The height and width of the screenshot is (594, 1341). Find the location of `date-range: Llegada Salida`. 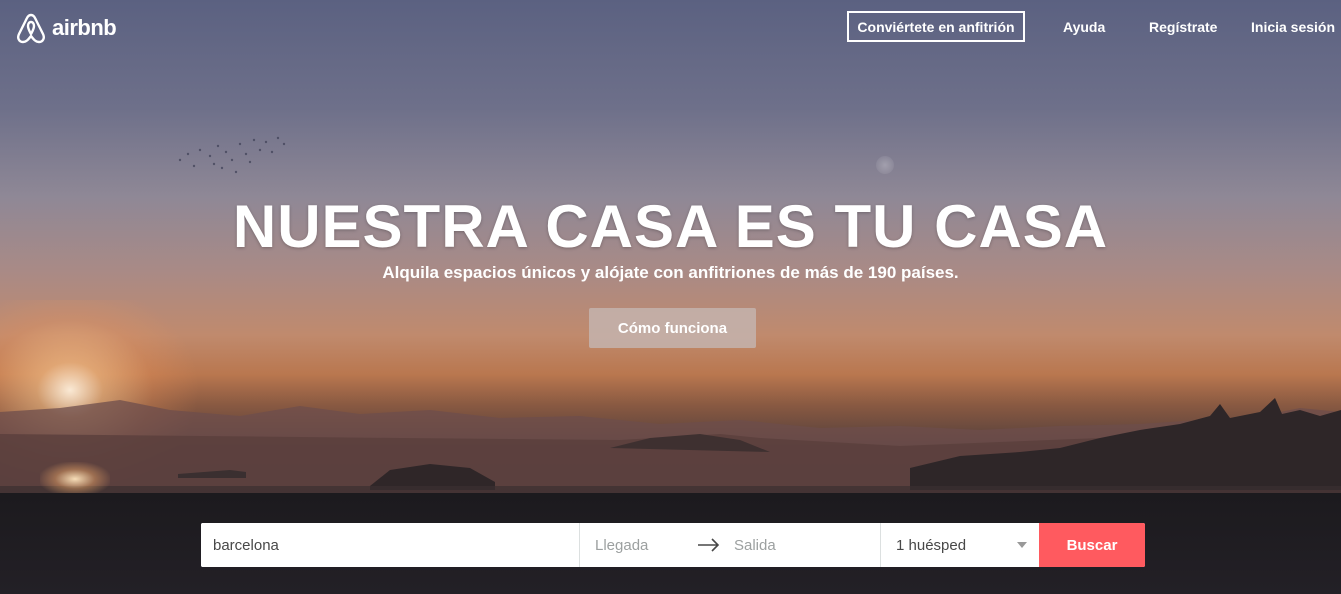

date-range: Llegada Salida is located at coordinates (730, 545).